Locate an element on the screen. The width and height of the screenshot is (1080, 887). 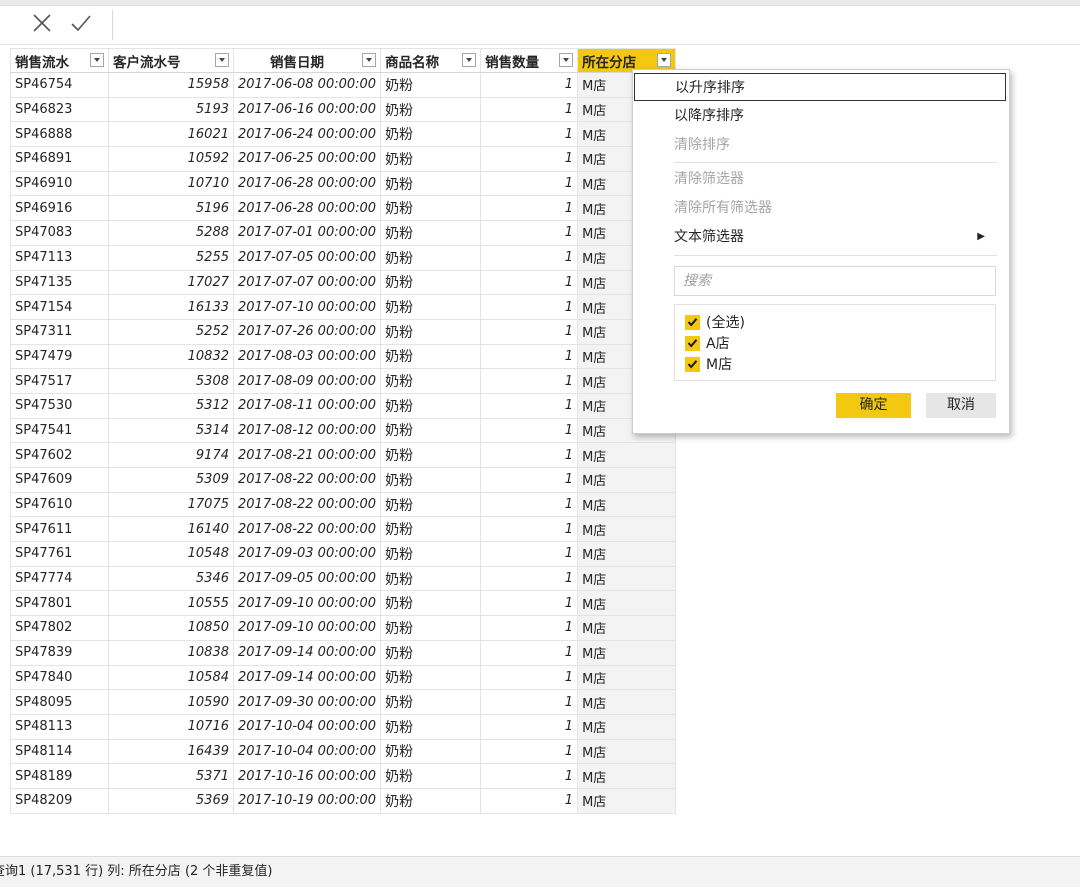
column-header: 商品名称 is located at coordinates (431, 60).